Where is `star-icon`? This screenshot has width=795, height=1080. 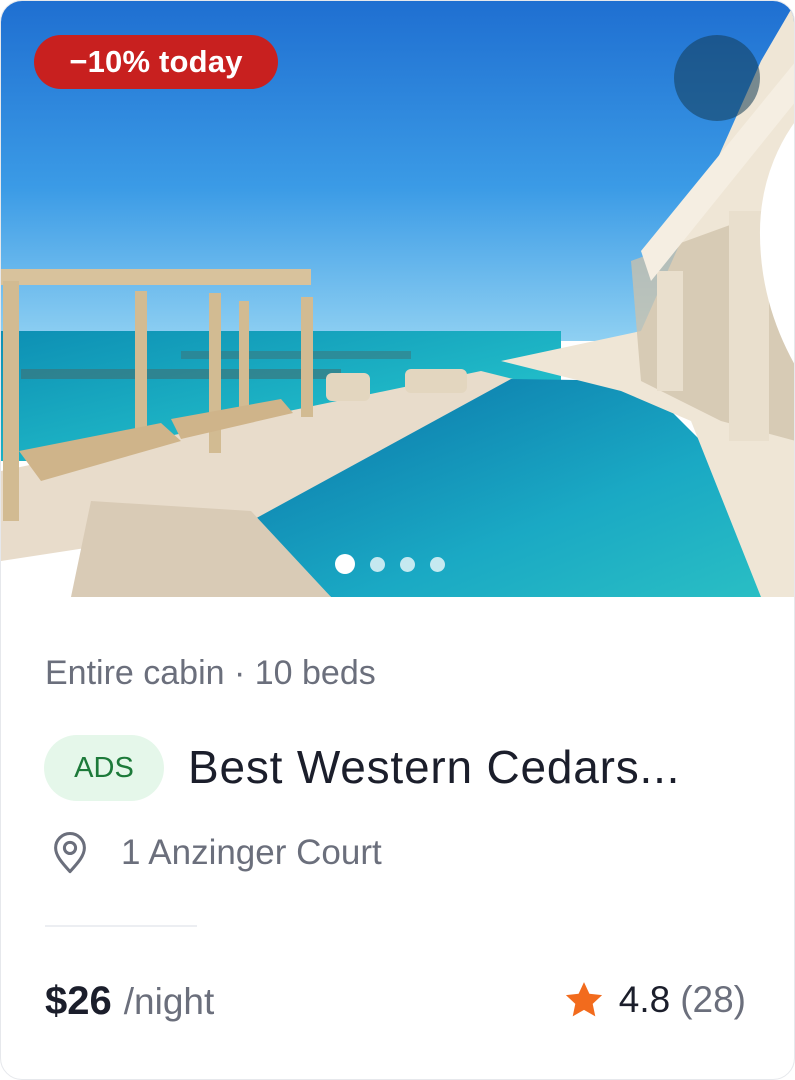
star-icon is located at coordinates (583, 999).